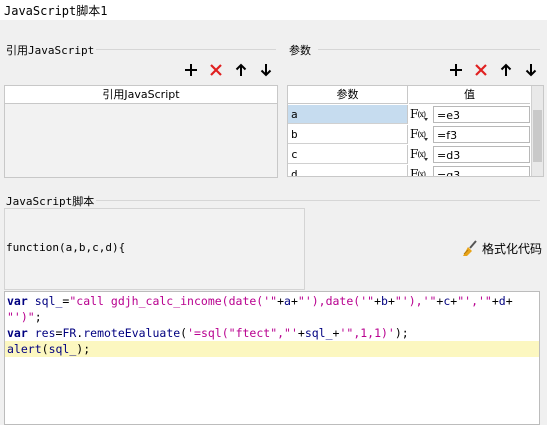  Describe the element at coordinates (56, 11) in the screenshot. I see `window-title: JavaScript脚本1` at that location.